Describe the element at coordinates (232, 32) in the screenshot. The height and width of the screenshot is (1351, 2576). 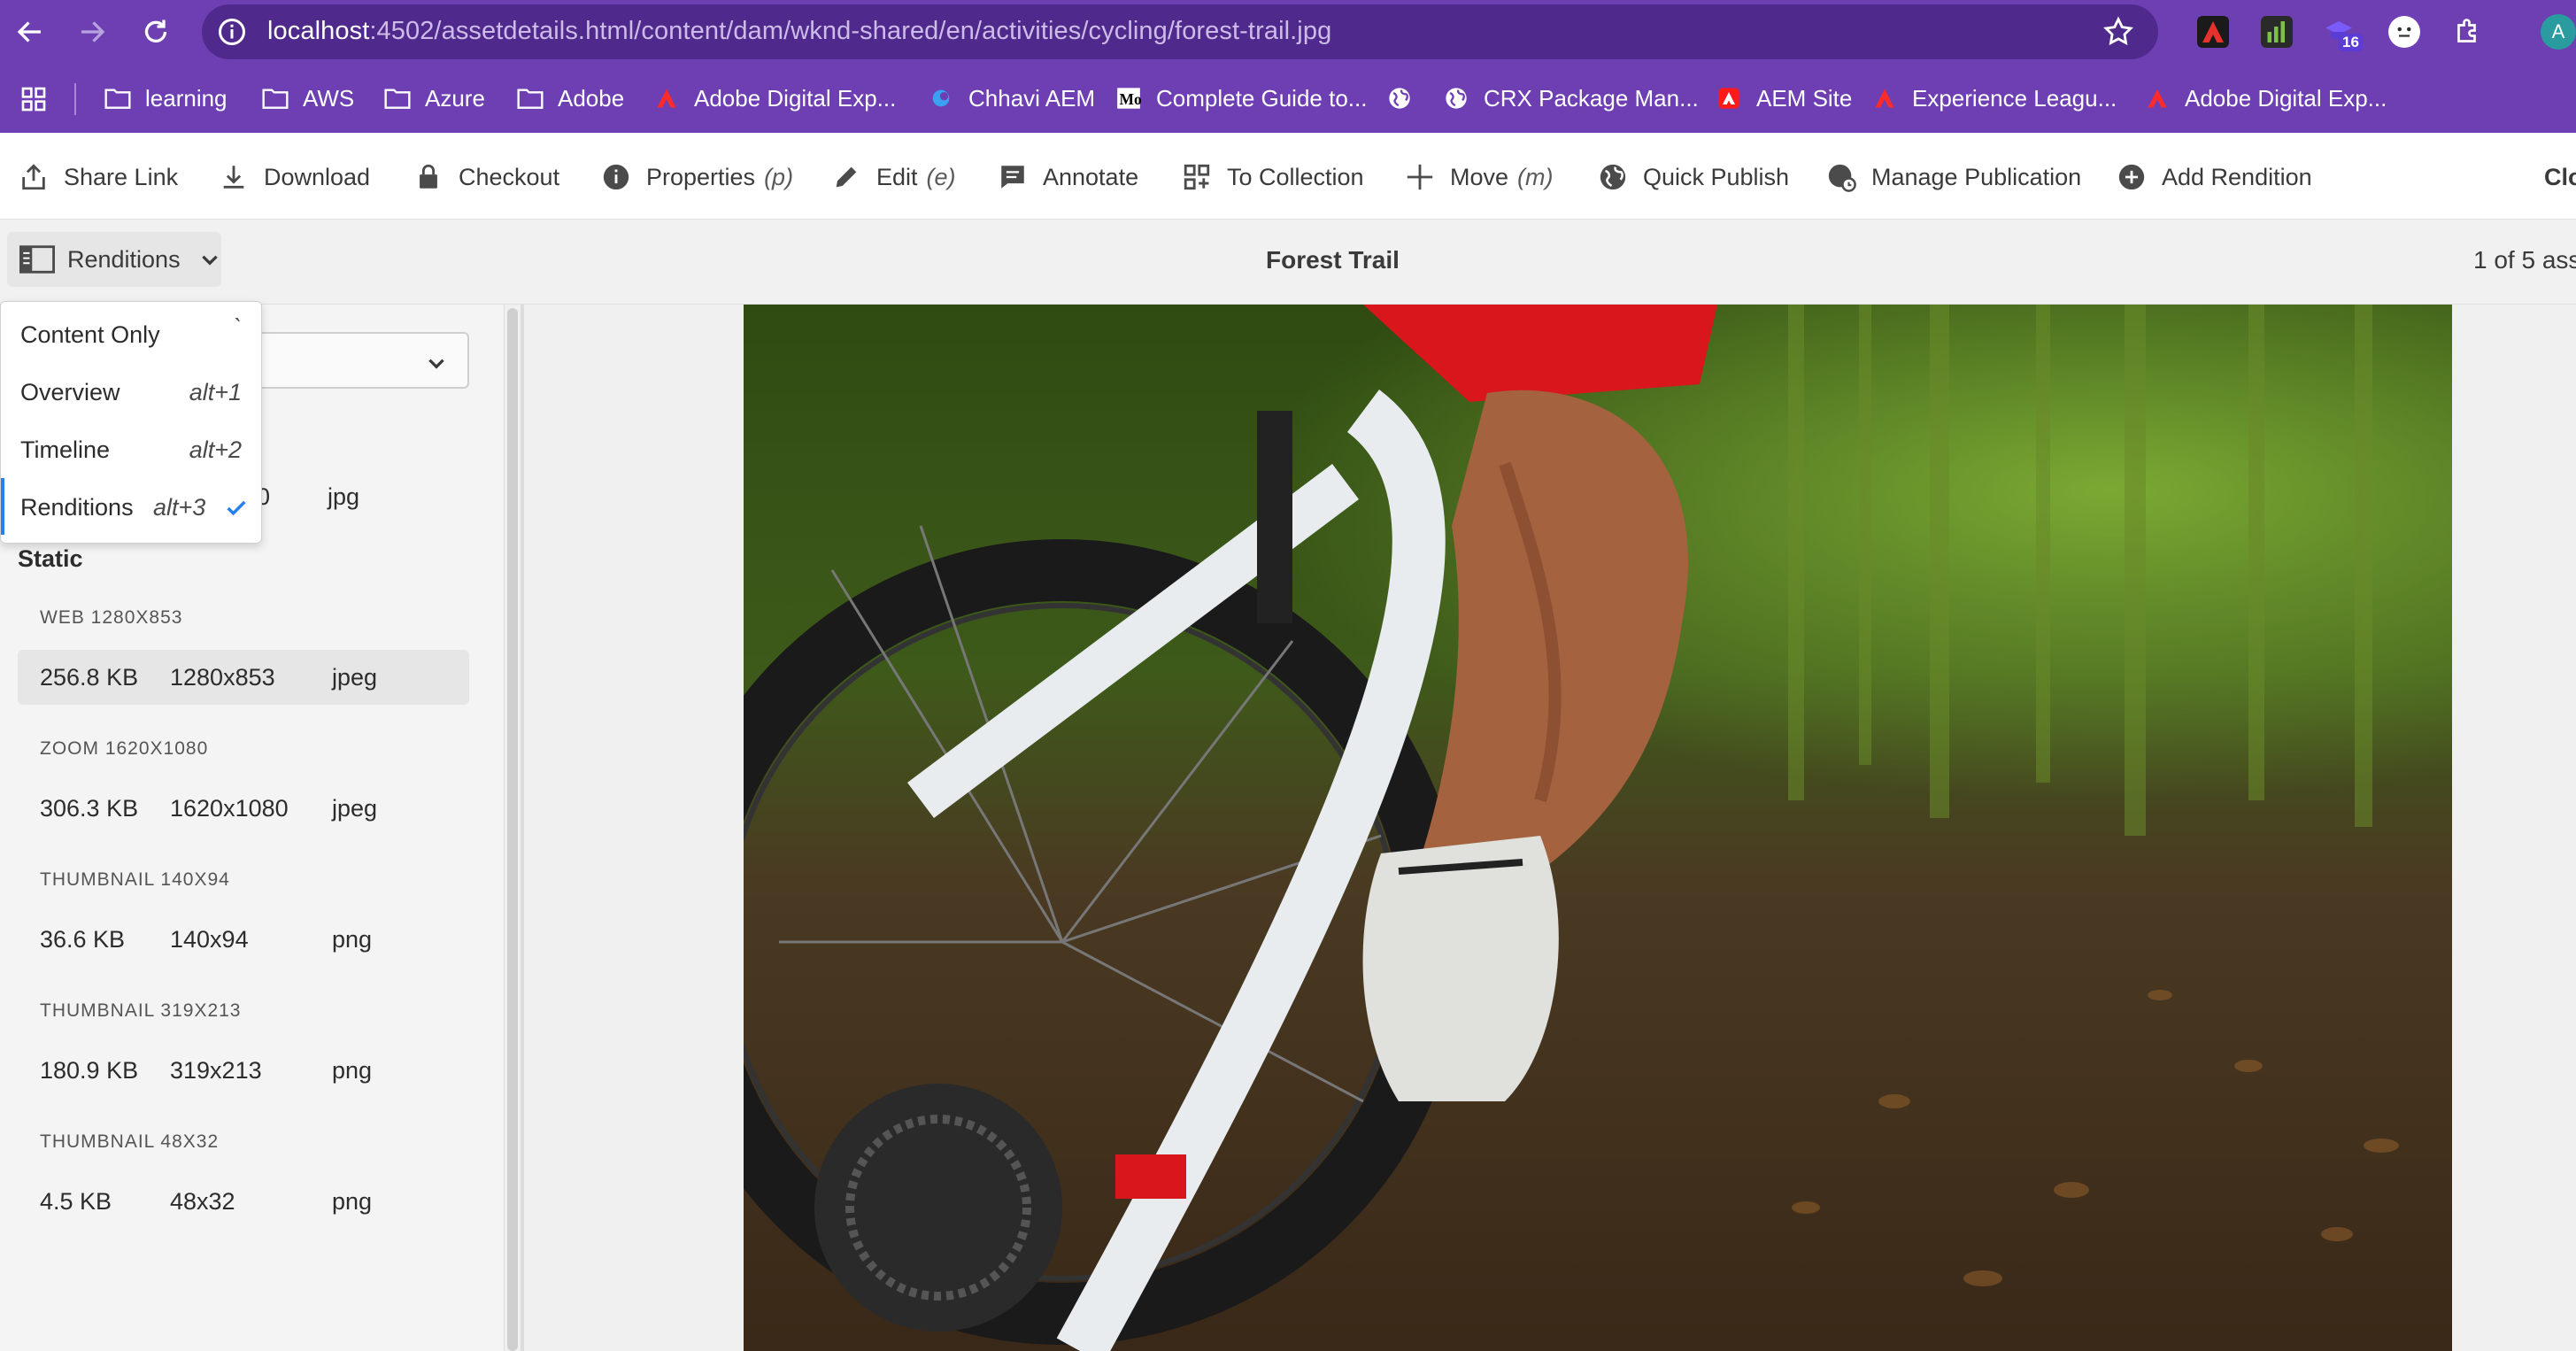
I see `site-info-icon` at that location.